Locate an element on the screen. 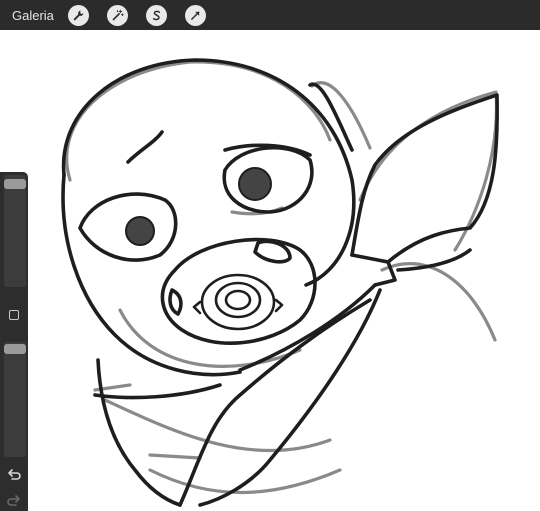 The image size is (540, 511). transform-button is located at coordinates (195, 15).